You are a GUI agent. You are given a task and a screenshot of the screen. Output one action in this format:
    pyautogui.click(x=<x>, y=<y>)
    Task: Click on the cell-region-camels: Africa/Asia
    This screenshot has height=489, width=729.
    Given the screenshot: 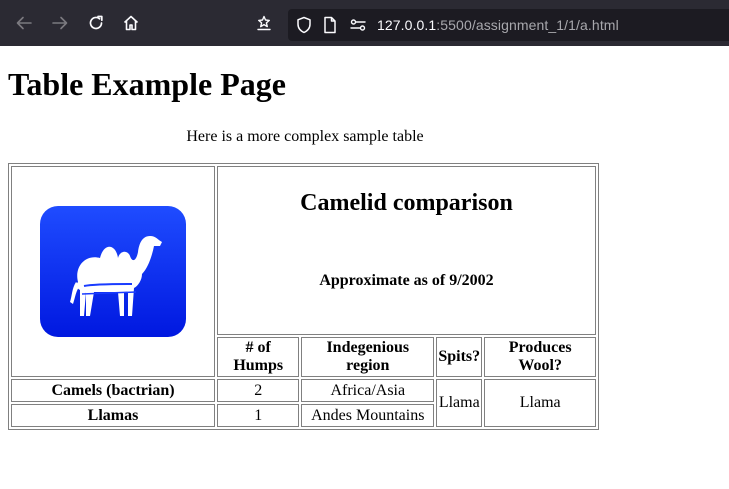 What is the action you would take?
    pyautogui.click(x=368, y=390)
    